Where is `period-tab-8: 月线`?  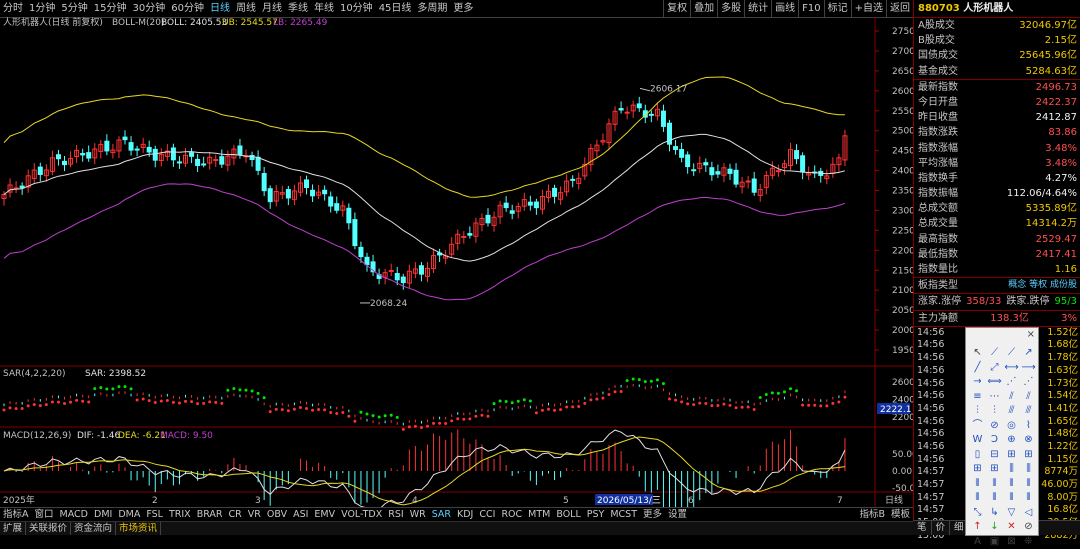 period-tab-8: 月线 is located at coordinates (272, 8).